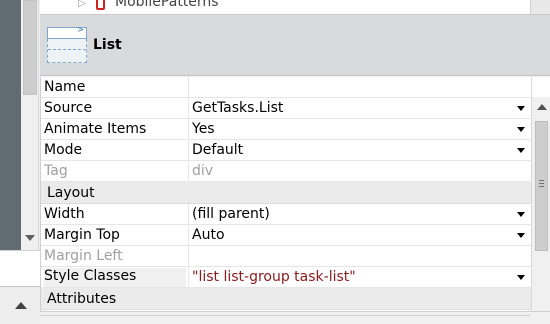 This screenshot has height=324, width=550. What do you see at coordinates (10, 125) in the screenshot?
I see `left-panel-strip` at bounding box center [10, 125].